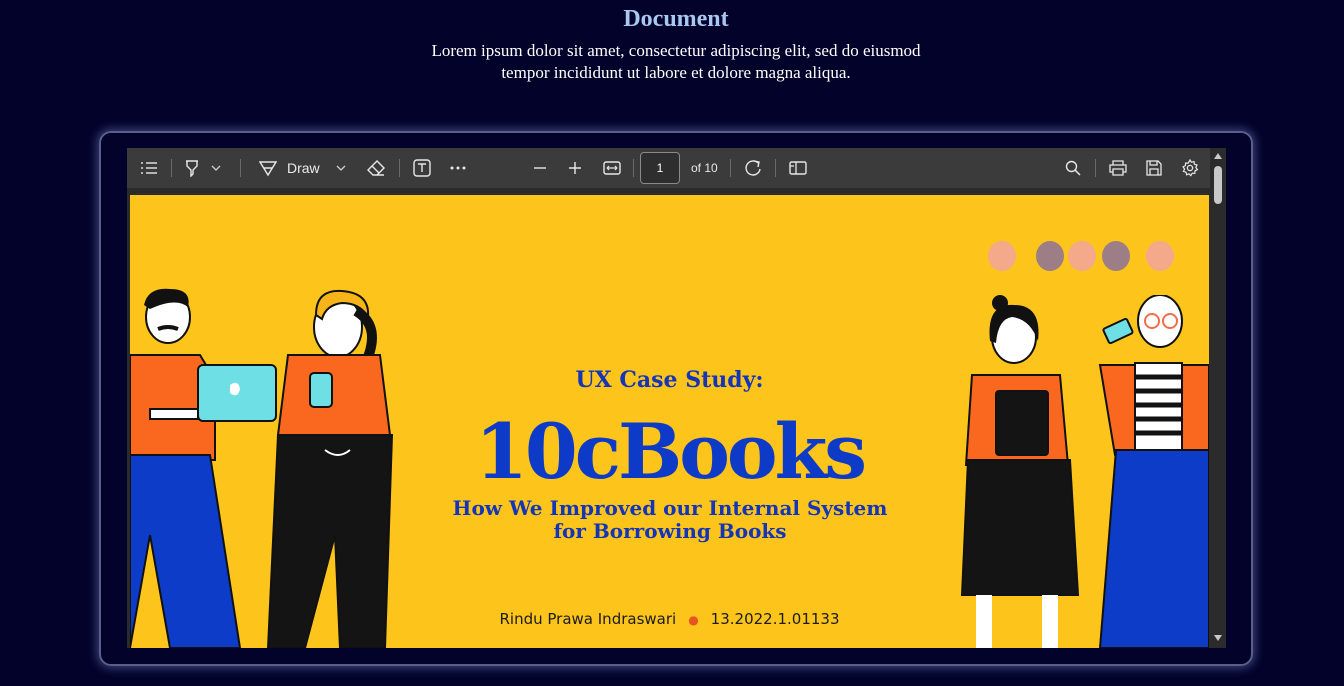 The height and width of the screenshot is (686, 1344). Describe the element at coordinates (1118, 168) in the screenshot. I see `print-icon` at that location.